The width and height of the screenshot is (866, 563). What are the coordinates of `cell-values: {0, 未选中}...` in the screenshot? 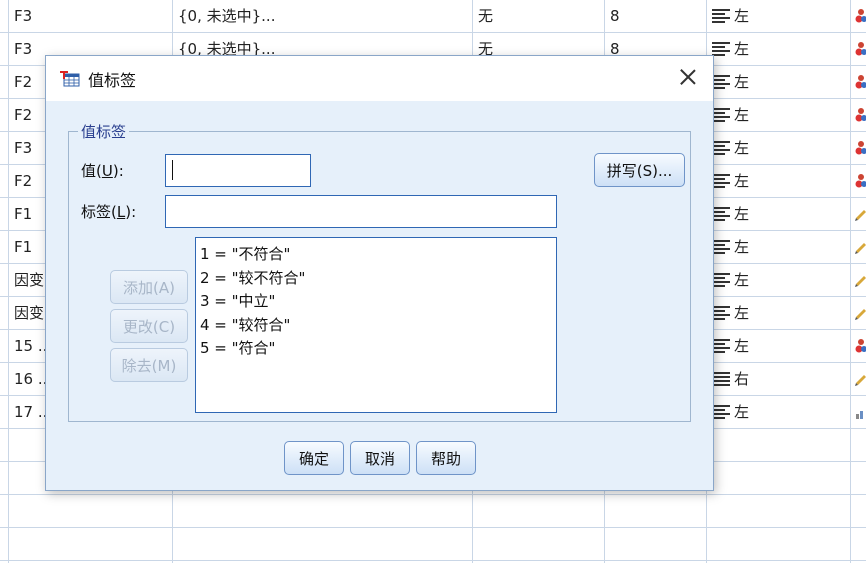 It's located at (323, 16).